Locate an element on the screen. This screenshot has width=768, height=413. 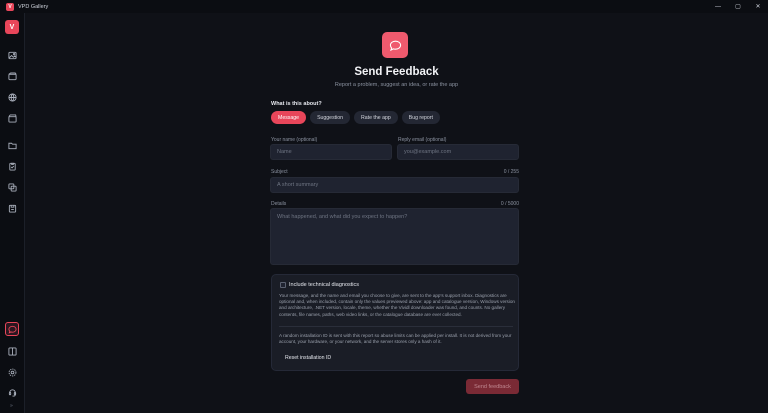
diagnostics-checkbox-label: Include technical diagnostics is located at coordinates (324, 285).